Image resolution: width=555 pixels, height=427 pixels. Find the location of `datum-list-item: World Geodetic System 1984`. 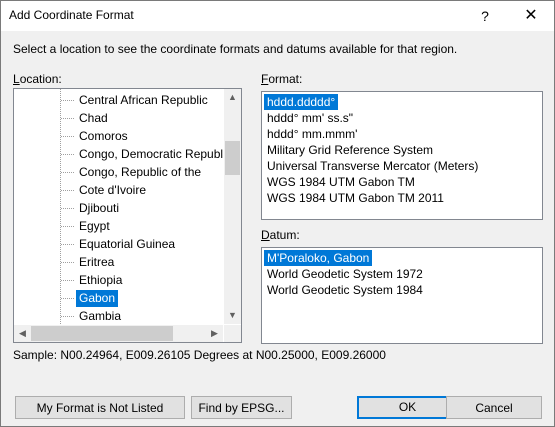

datum-list-item: World Geodetic System 1984 is located at coordinates (345, 290).